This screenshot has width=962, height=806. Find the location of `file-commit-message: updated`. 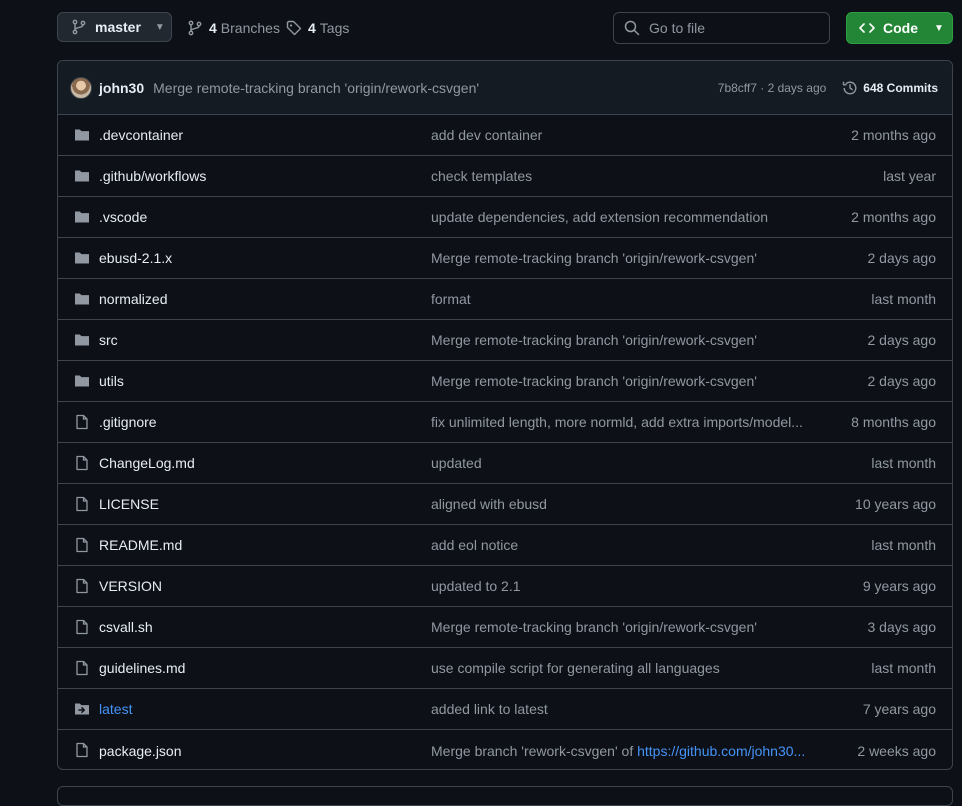

file-commit-message: updated is located at coordinates (622, 463).